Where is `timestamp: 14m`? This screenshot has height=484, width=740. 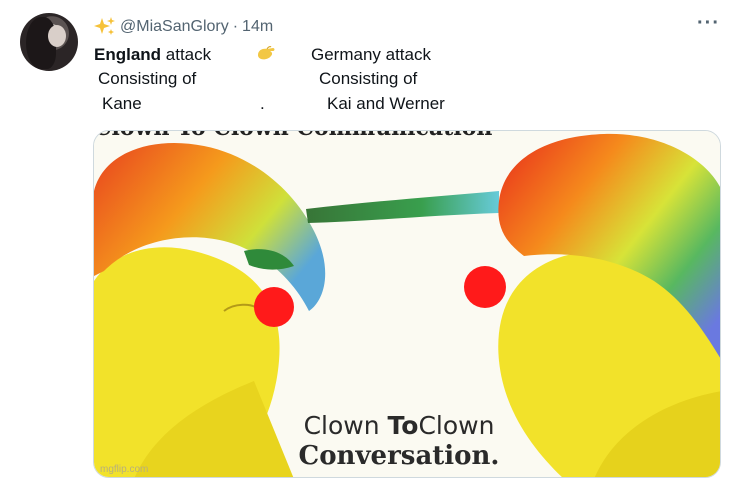 timestamp: 14m is located at coordinates (257, 27).